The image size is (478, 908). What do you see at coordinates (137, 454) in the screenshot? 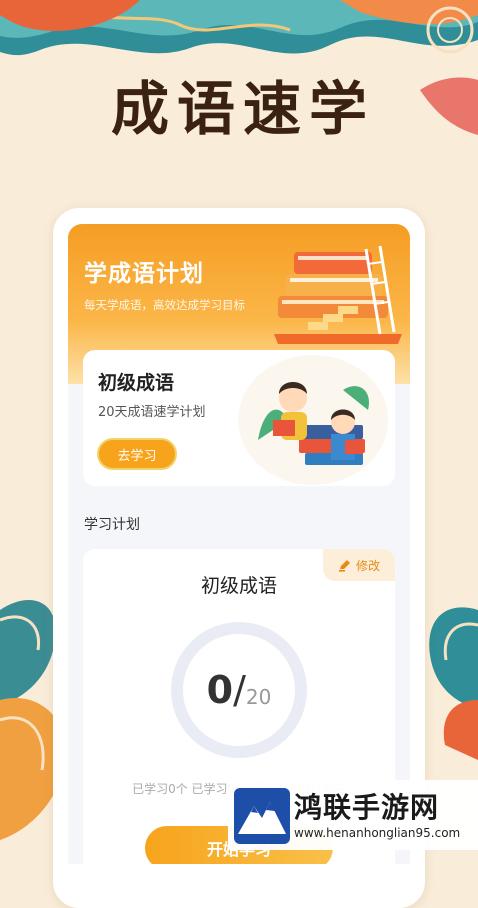
I see `go-study-button: 去学习` at bounding box center [137, 454].